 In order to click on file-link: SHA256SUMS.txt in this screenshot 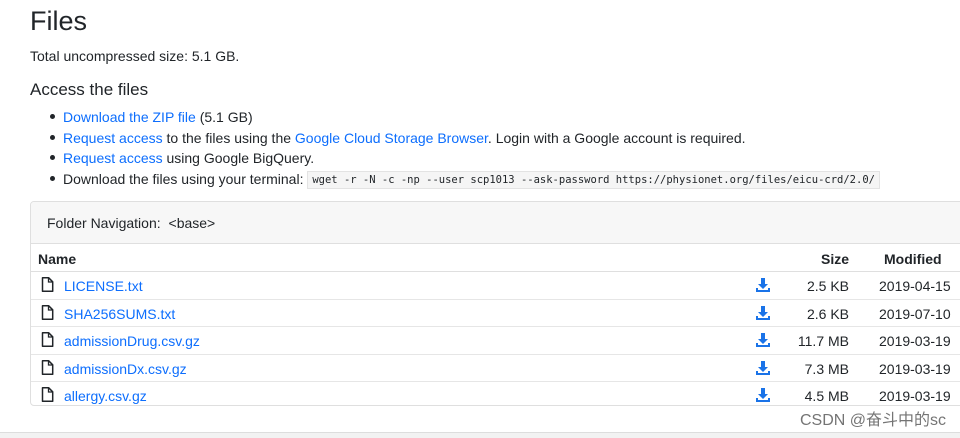, I will do `click(119, 314)`.